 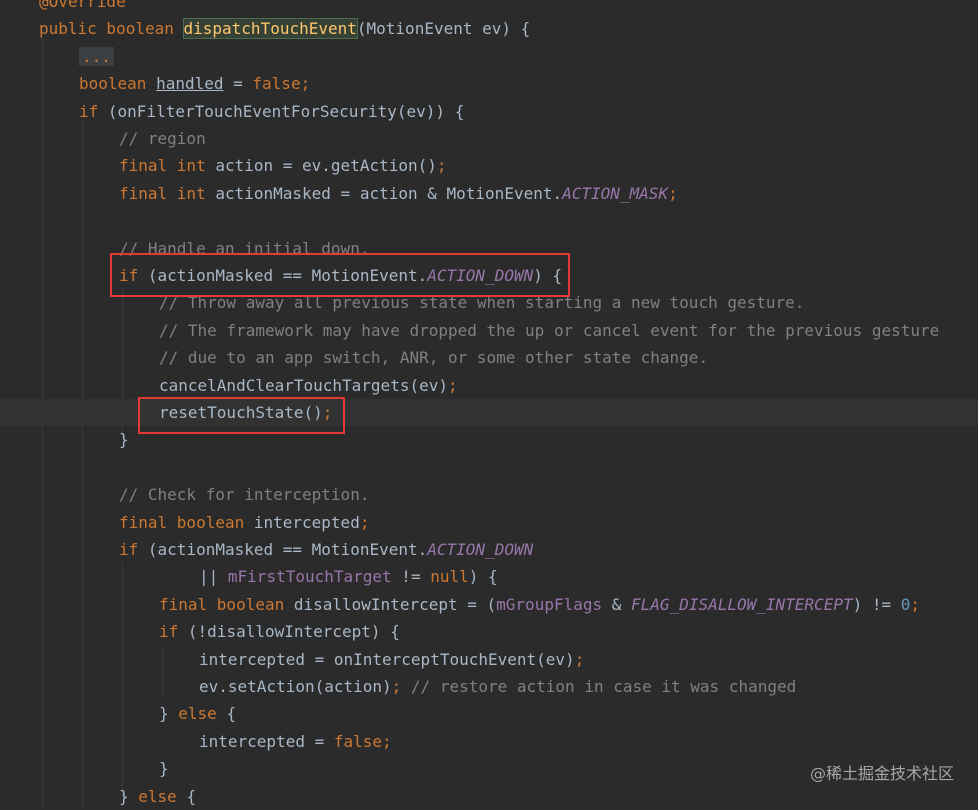 What do you see at coordinates (489, 138) in the screenshot?
I see `code-line: // region` at bounding box center [489, 138].